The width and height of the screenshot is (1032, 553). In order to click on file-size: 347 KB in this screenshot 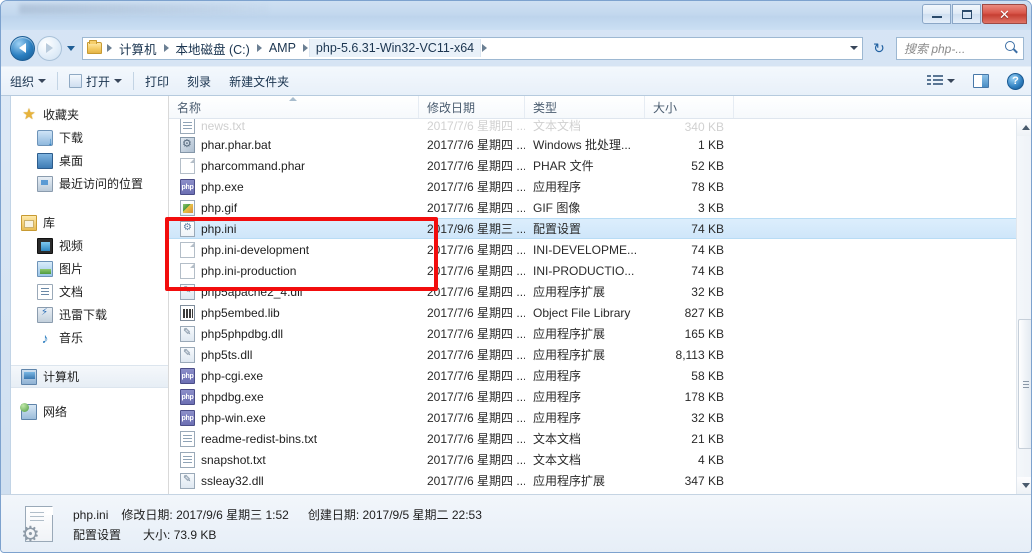, I will do `click(704, 480)`.